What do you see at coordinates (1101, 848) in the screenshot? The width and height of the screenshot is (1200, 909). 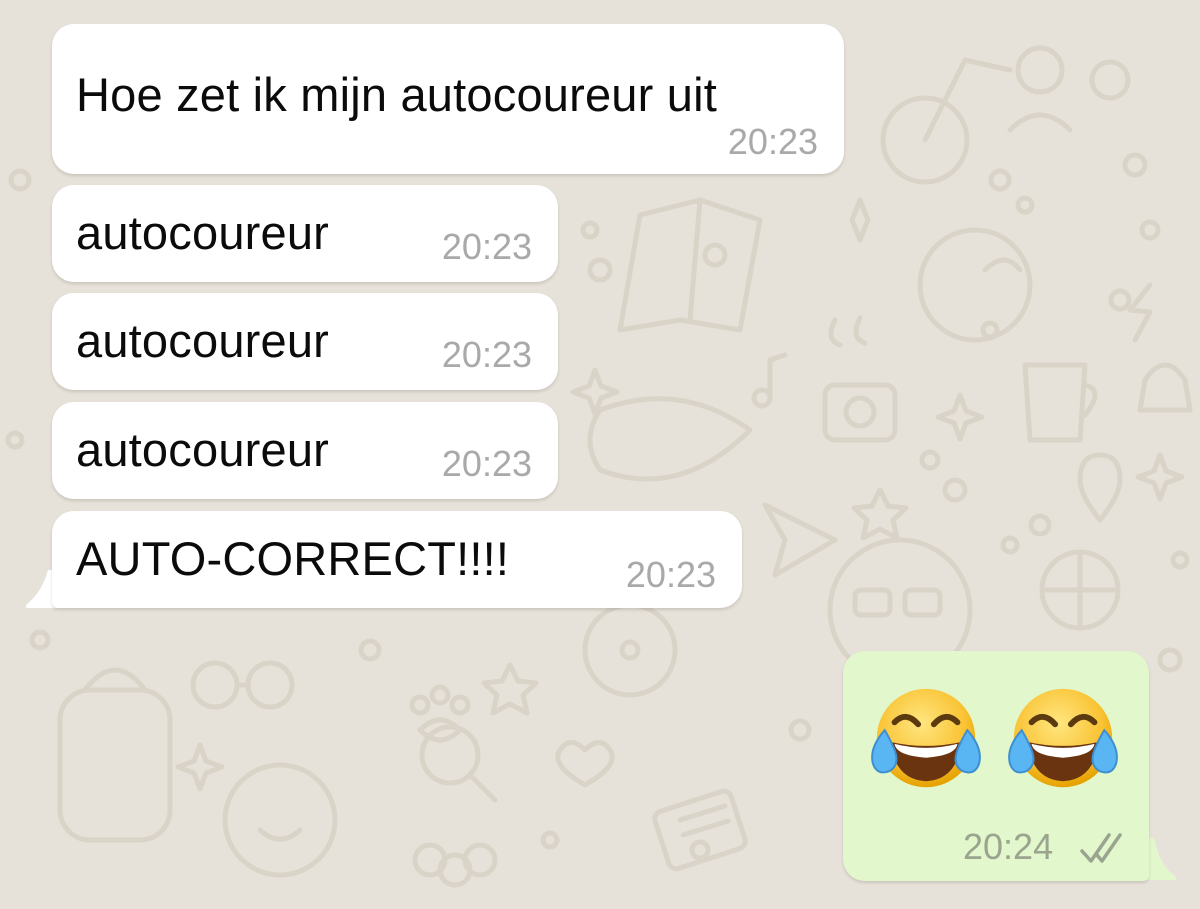 I see `read-double-check-icon` at bounding box center [1101, 848].